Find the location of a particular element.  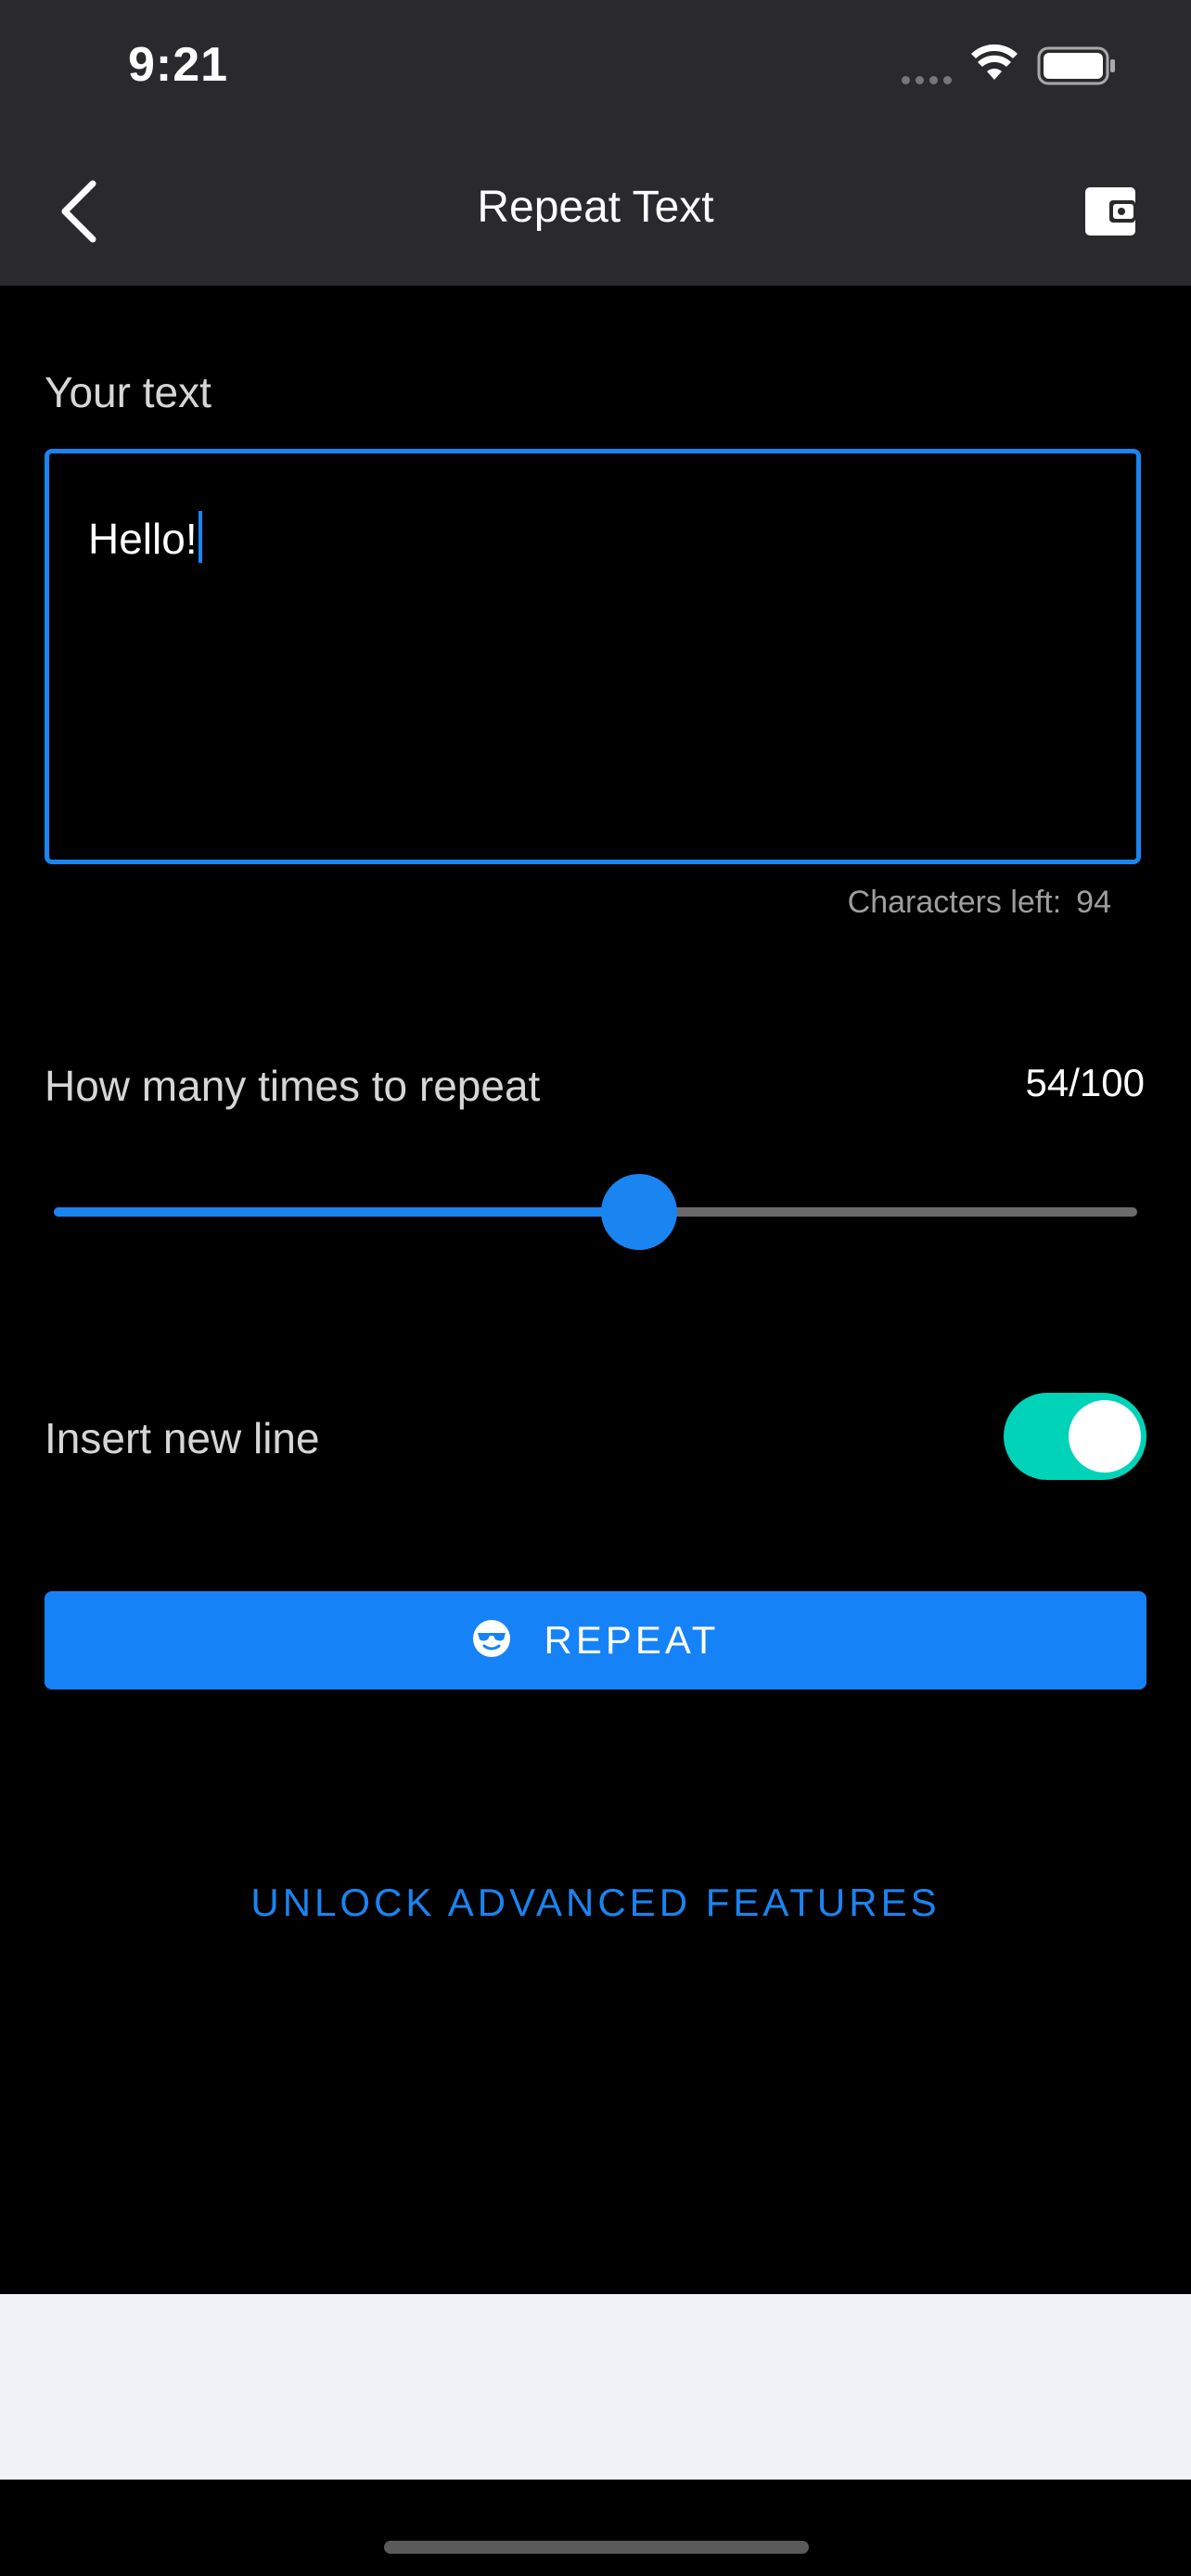

insert-new-line-toggle is located at coordinates (1075, 1437).